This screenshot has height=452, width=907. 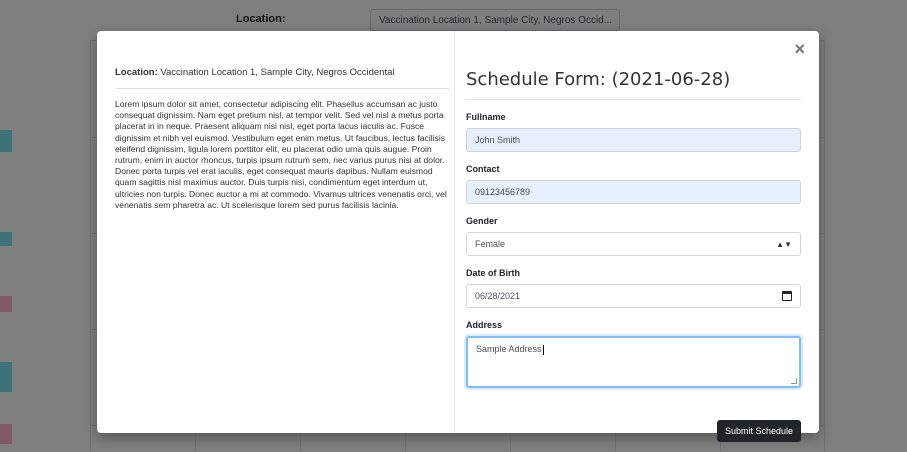 What do you see at coordinates (794, 381) in the screenshot?
I see `resize-handle-icon` at bounding box center [794, 381].